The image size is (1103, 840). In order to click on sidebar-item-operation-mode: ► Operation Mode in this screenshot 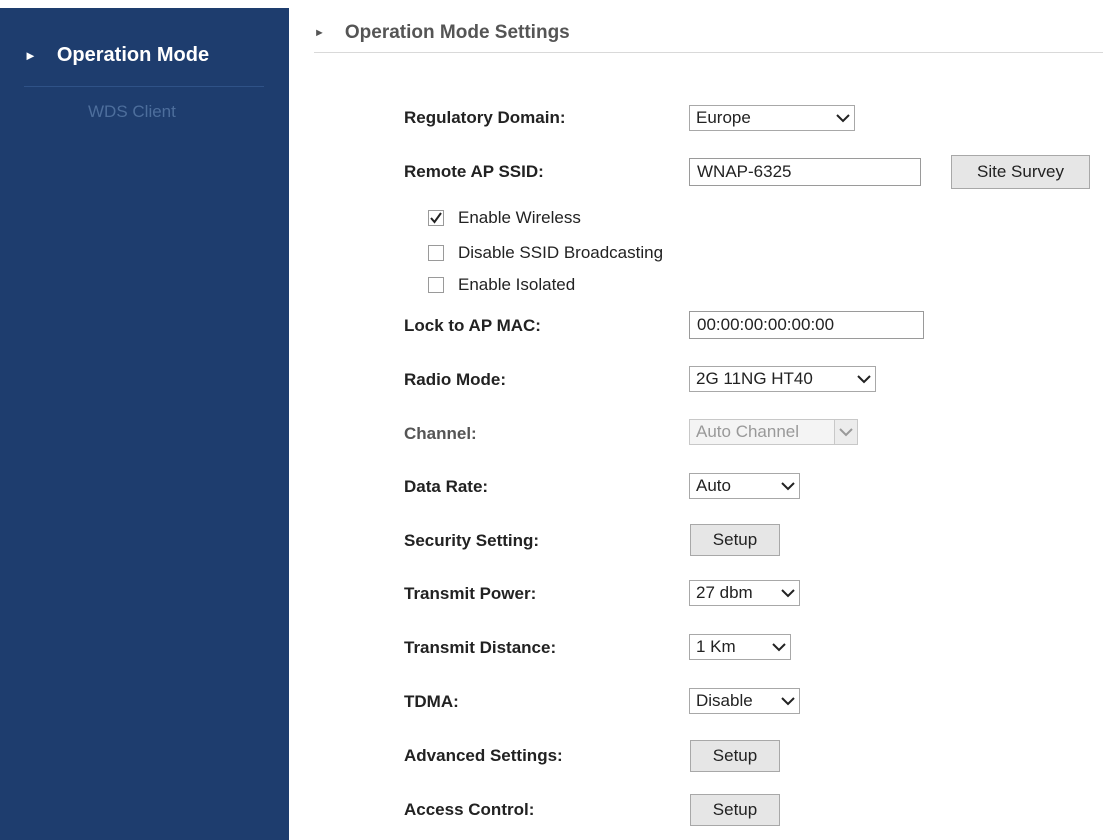, I will do `click(116, 55)`.